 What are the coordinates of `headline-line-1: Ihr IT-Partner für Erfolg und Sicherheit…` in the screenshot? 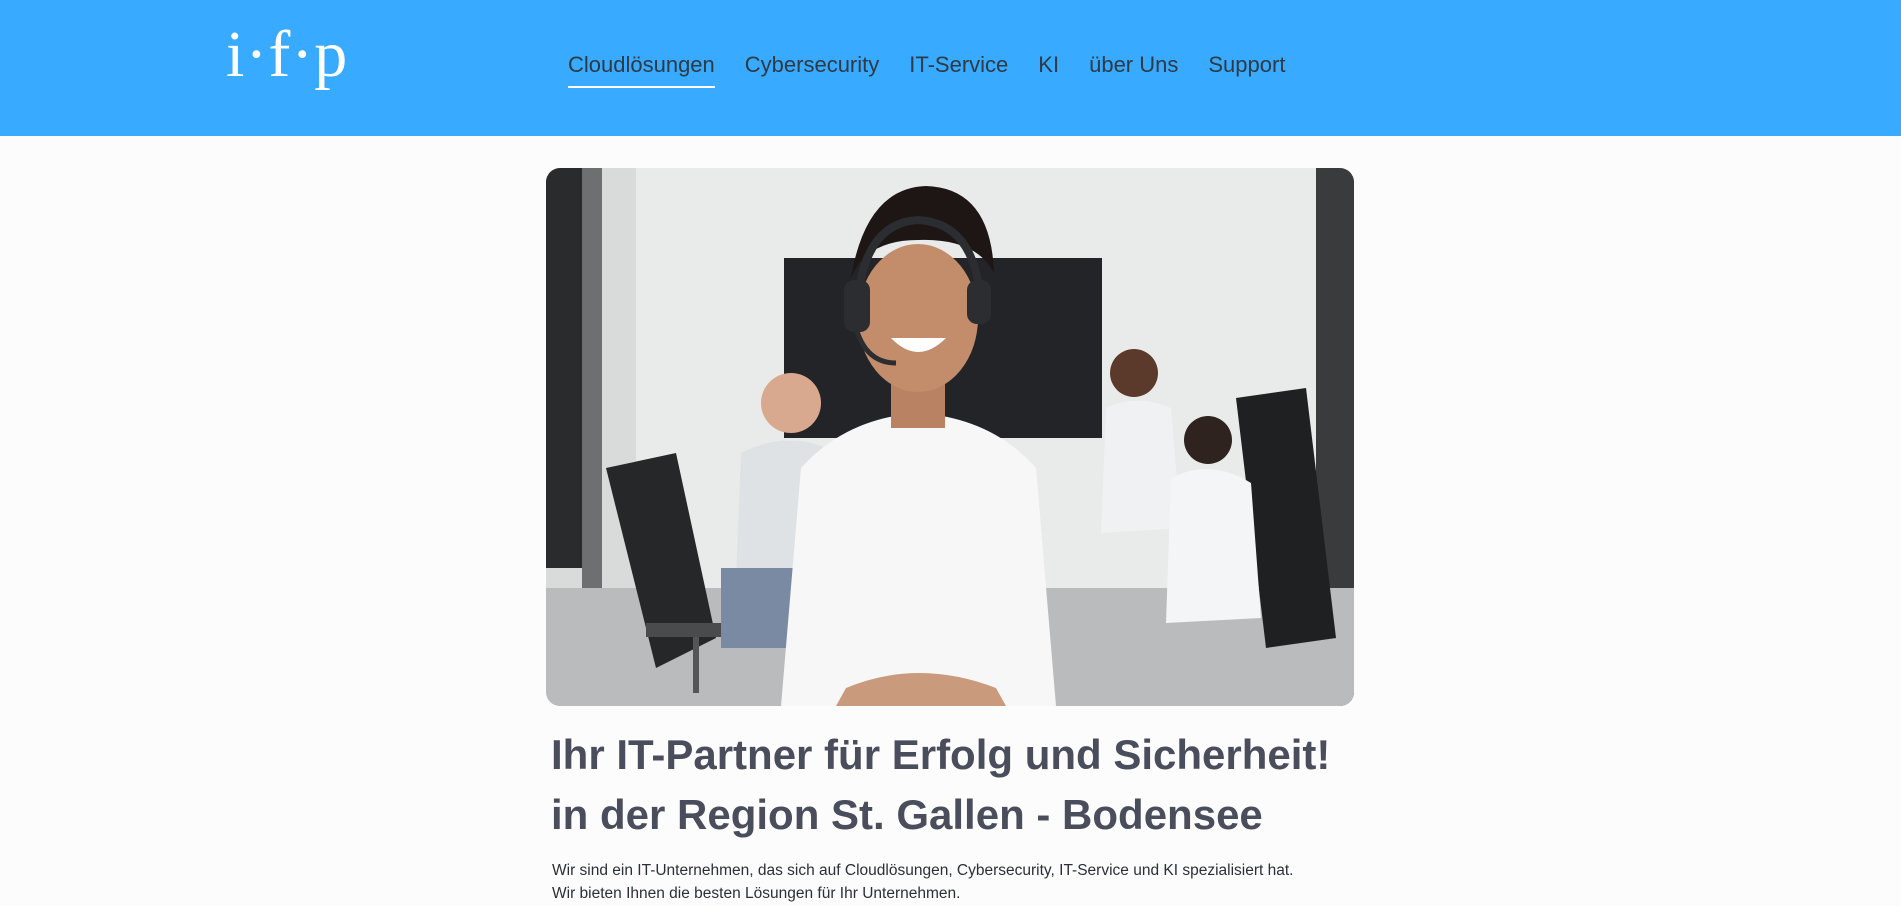 It's located at (941, 754).